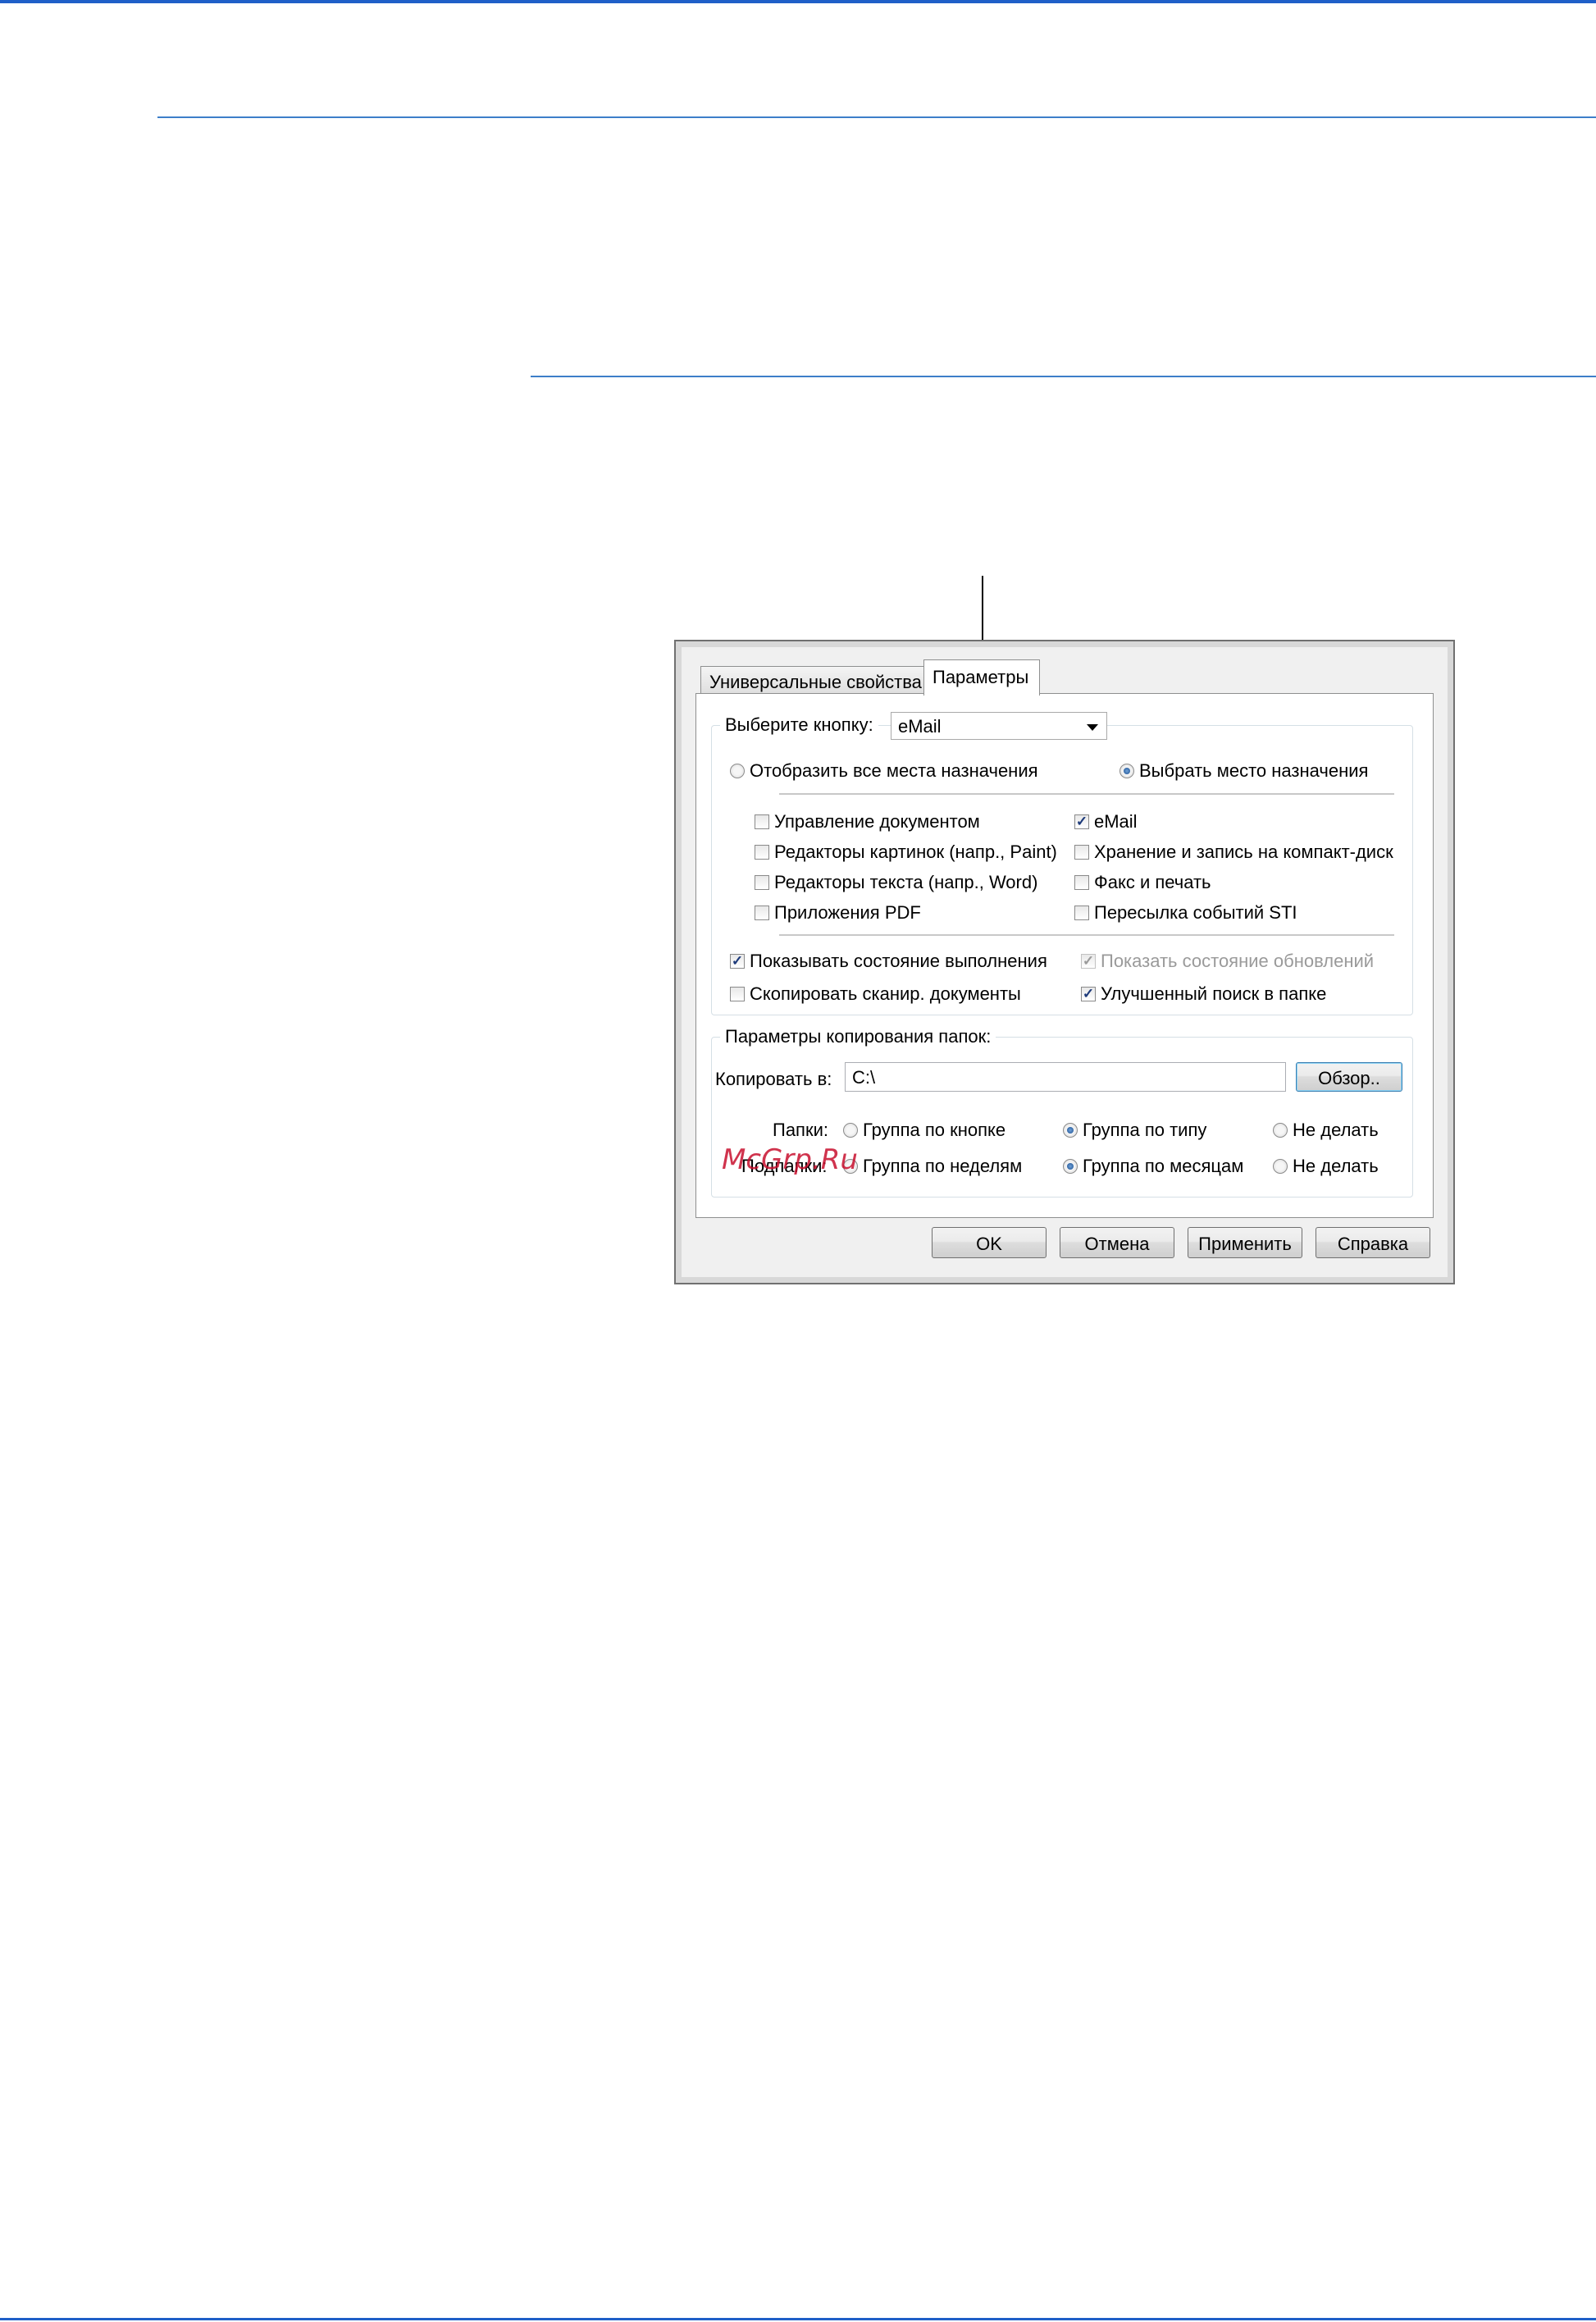  What do you see at coordinates (943, 1166) in the screenshot?
I see `radio-label: Группа по неделям` at bounding box center [943, 1166].